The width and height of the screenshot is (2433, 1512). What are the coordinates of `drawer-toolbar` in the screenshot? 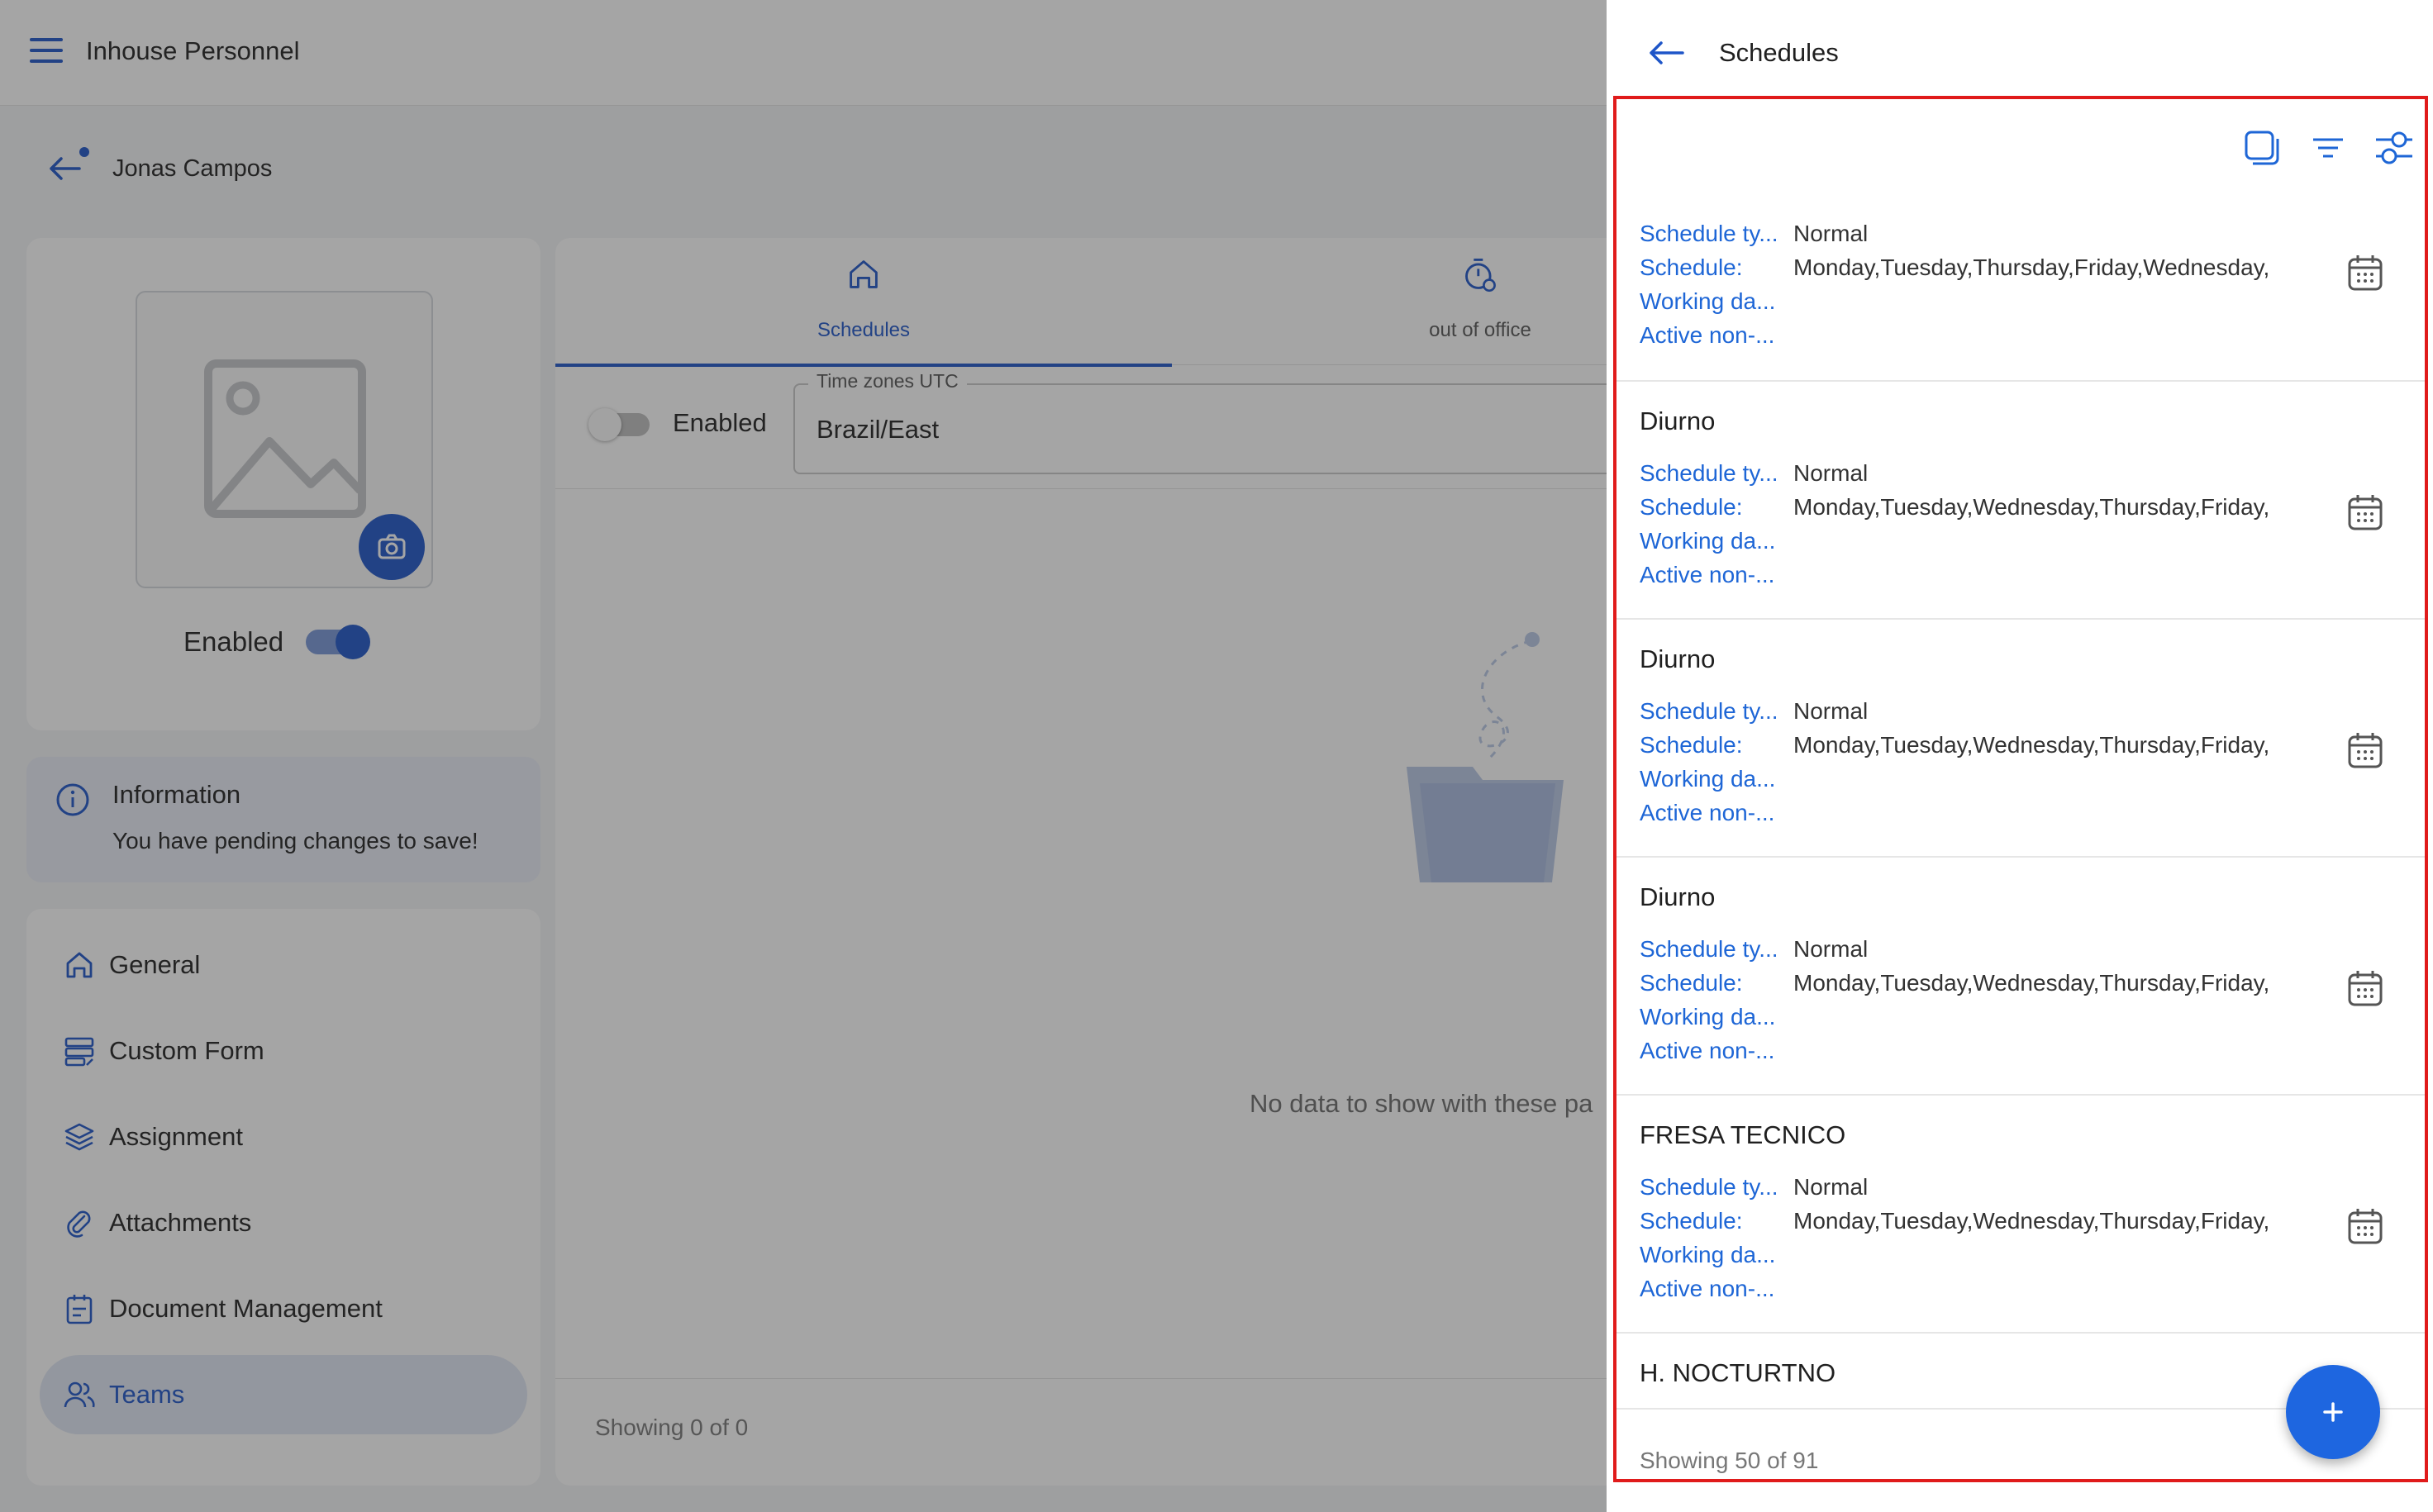 It's located at (2021, 148).